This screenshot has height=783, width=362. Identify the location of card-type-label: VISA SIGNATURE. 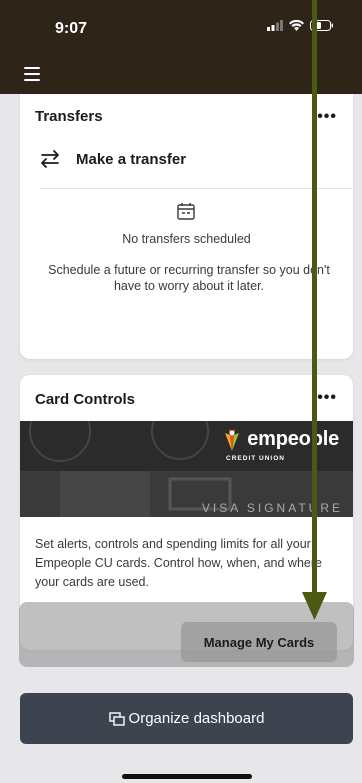
(272, 508).